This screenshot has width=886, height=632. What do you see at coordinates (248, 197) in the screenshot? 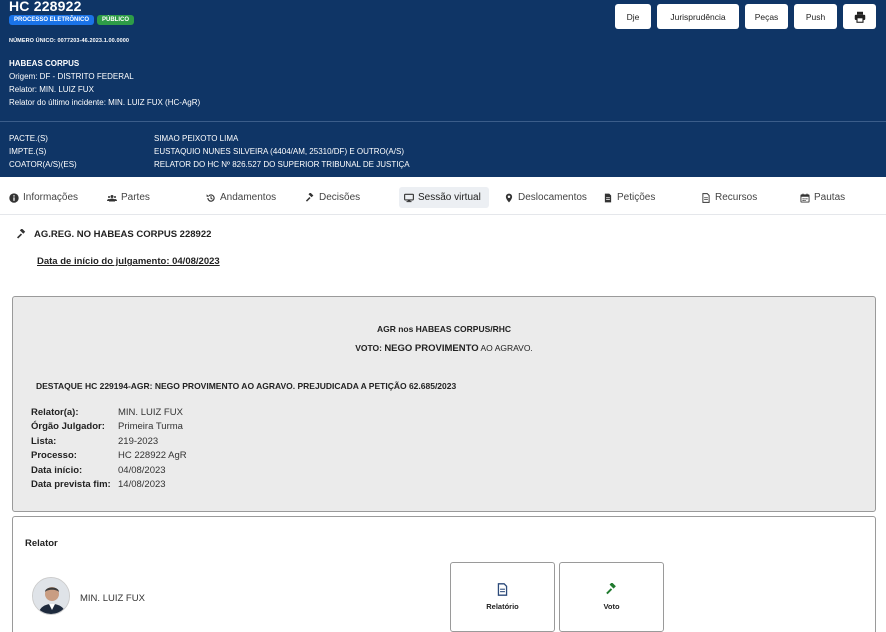
I see `tab-label: Andamentos` at bounding box center [248, 197].